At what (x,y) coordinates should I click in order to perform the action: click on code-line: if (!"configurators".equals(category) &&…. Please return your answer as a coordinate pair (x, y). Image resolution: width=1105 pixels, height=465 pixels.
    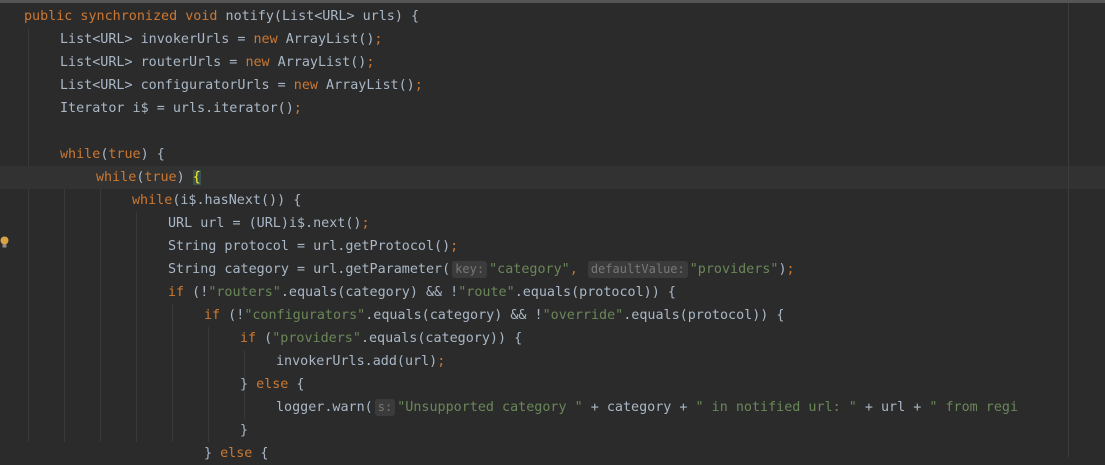
    Looking at the image, I should click on (552, 315).